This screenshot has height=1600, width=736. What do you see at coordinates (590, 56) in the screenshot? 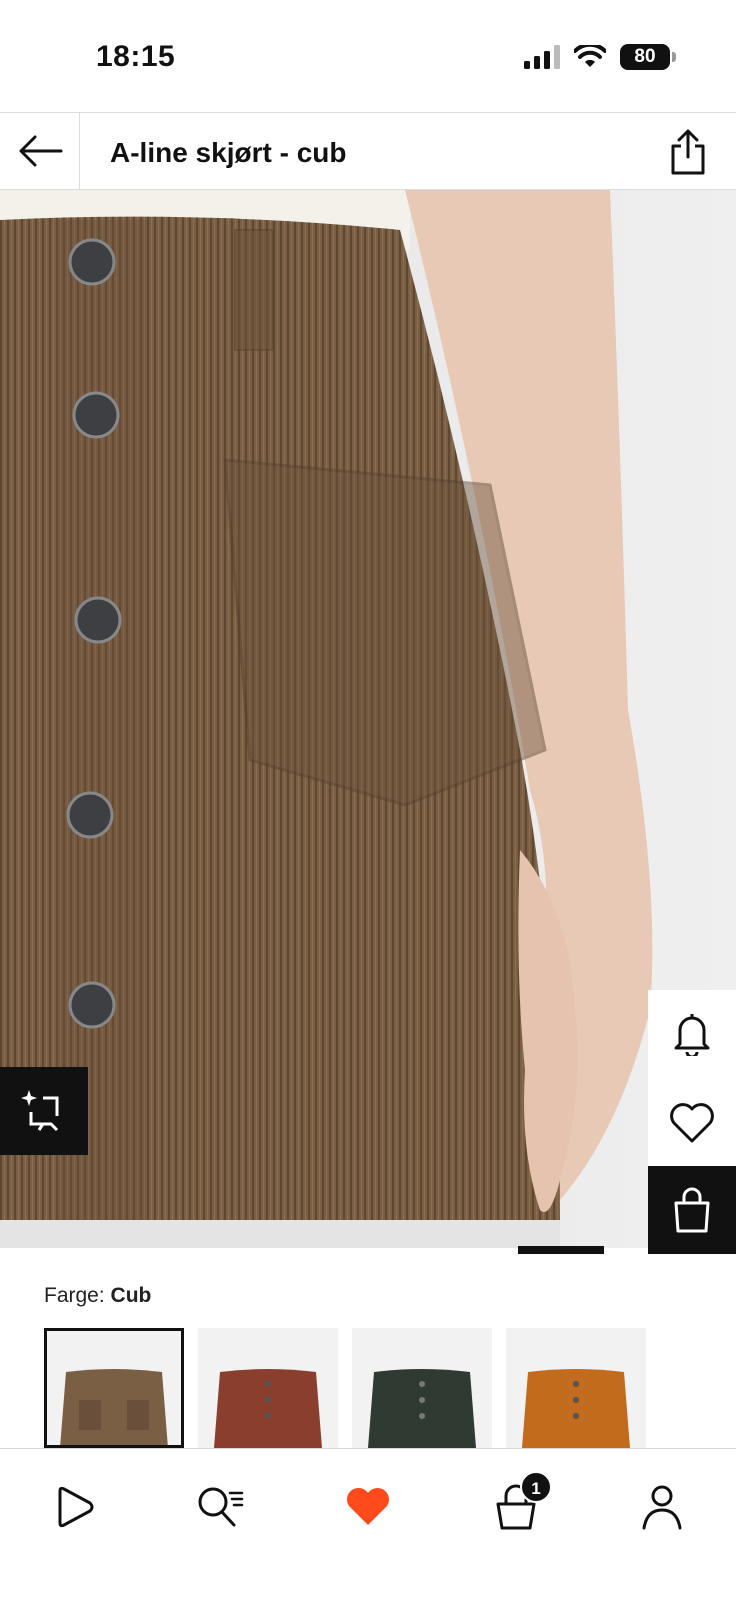
I see `wifi-icon` at bounding box center [590, 56].